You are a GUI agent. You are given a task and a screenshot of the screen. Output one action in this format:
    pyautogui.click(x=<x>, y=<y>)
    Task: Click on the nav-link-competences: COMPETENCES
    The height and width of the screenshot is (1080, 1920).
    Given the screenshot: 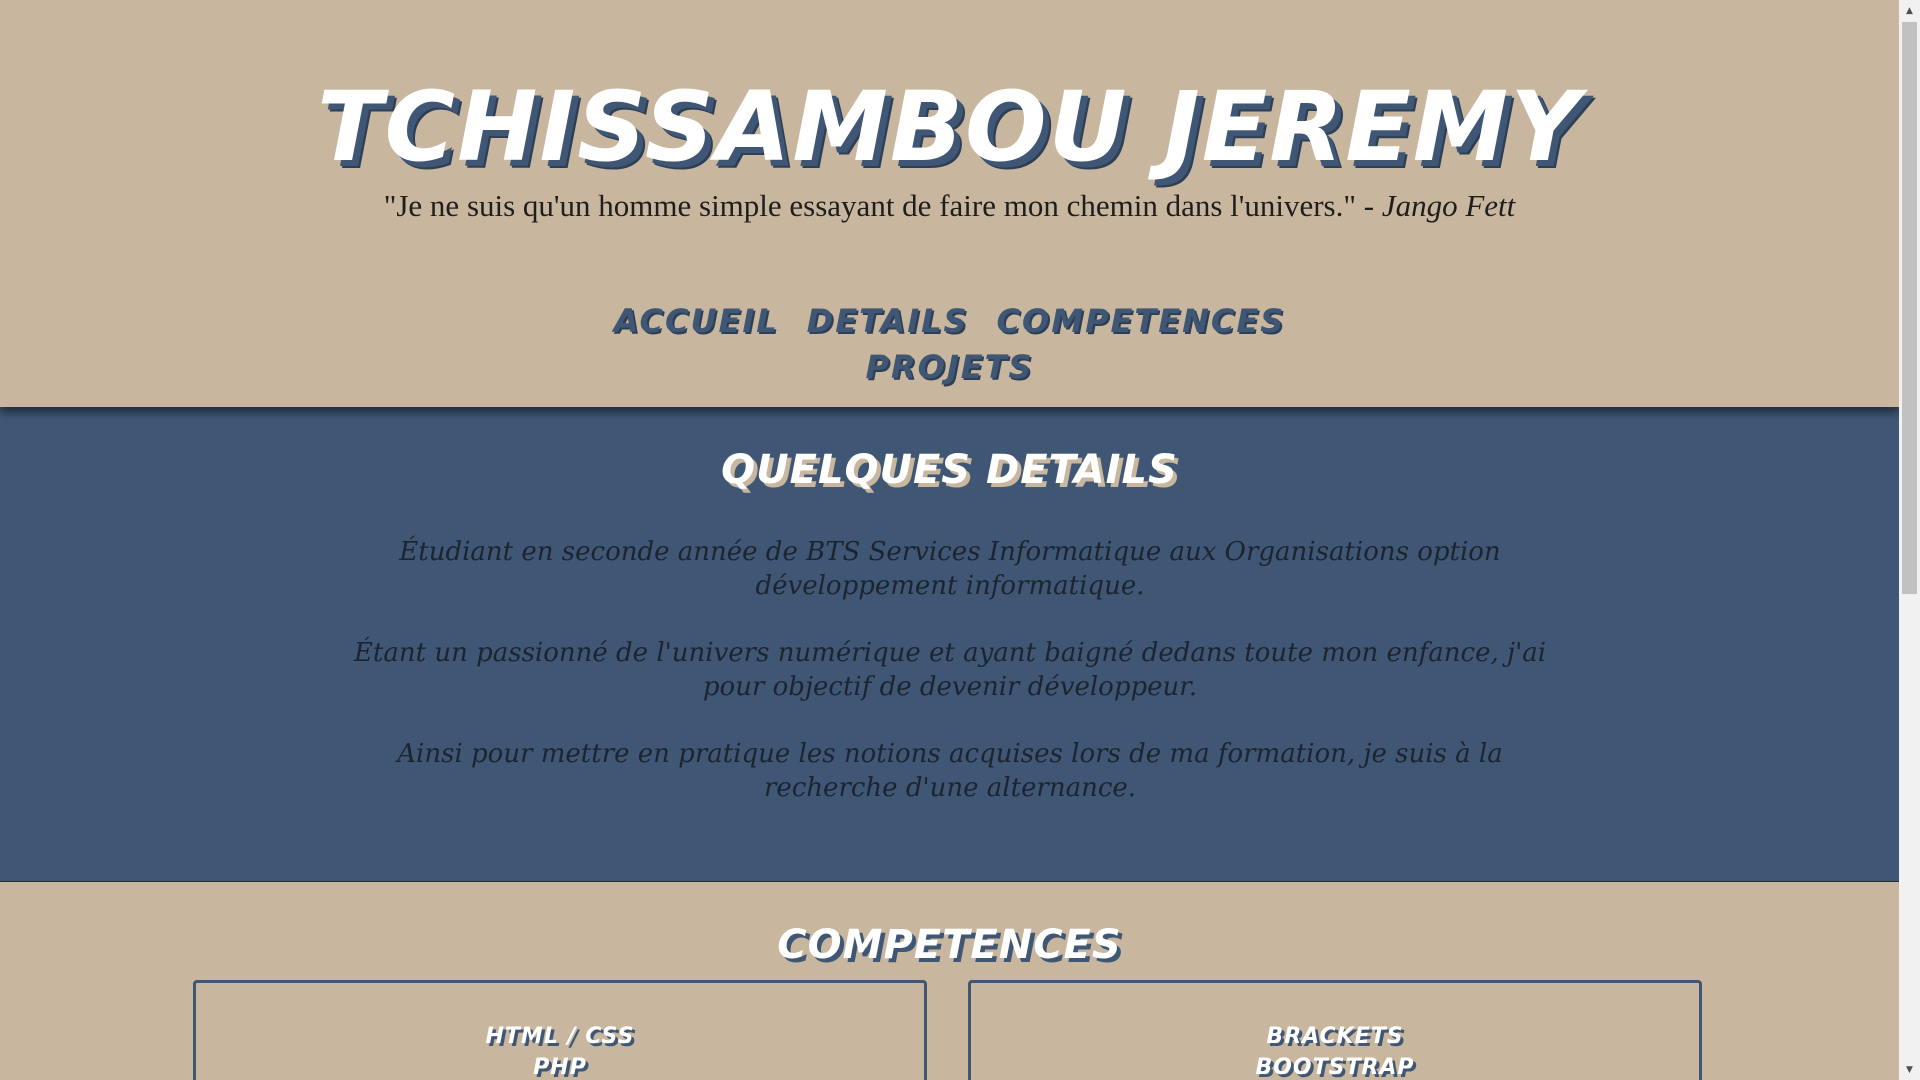 What is the action you would take?
    pyautogui.click(x=1141, y=321)
    